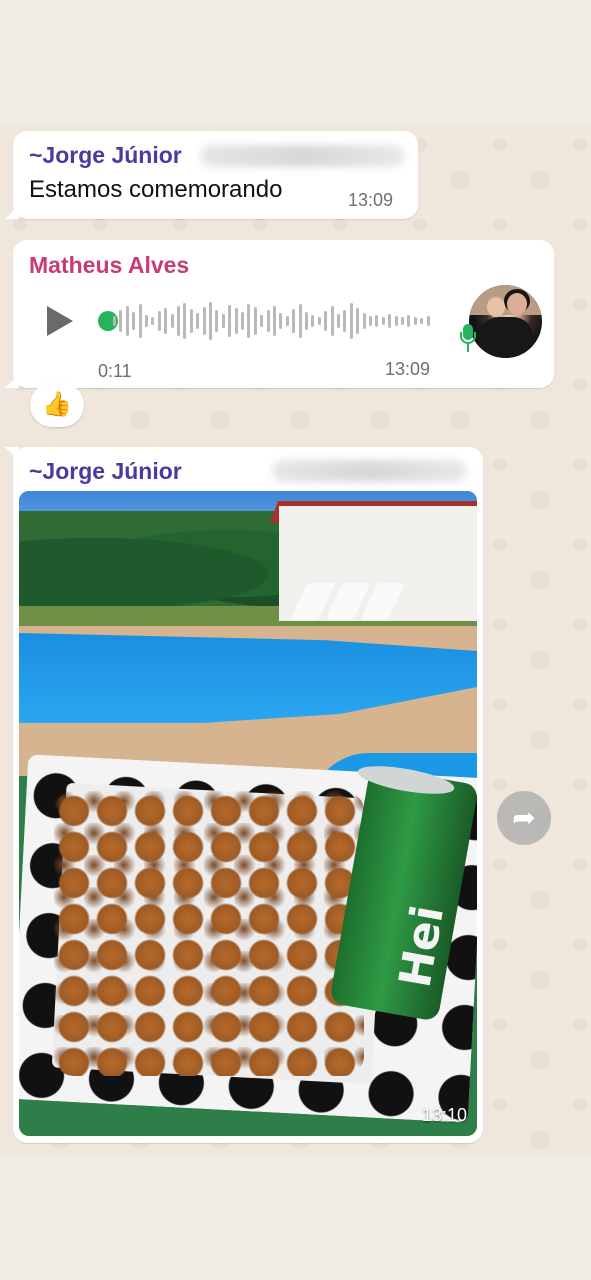  I want to click on mic-icon, so click(468, 340).